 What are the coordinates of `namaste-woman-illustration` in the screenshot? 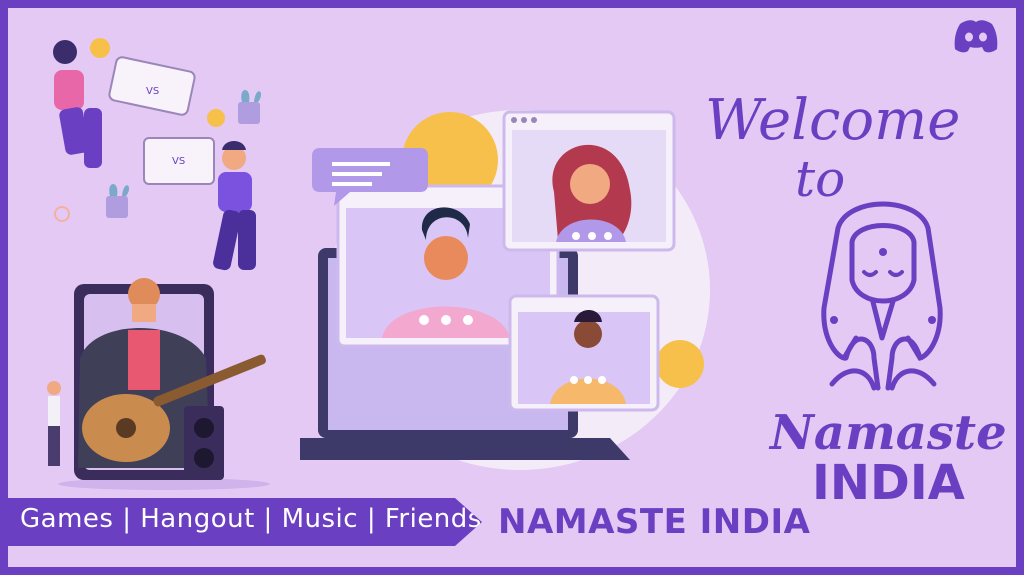 It's located at (882, 296).